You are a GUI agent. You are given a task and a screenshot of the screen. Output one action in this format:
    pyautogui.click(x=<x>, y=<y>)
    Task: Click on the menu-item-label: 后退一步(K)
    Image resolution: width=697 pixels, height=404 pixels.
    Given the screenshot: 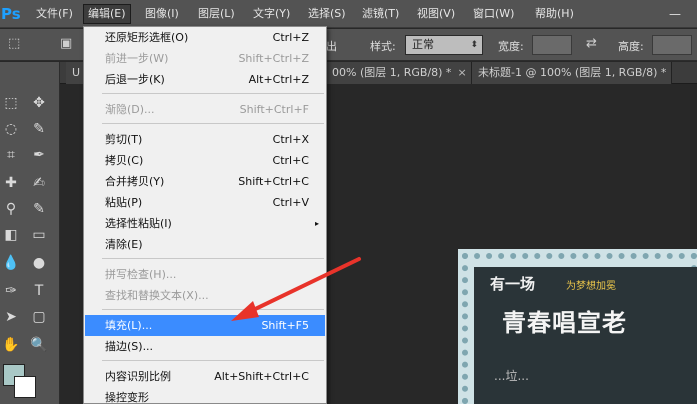 What is the action you would take?
    pyautogui.click(x=135, y=79)
    